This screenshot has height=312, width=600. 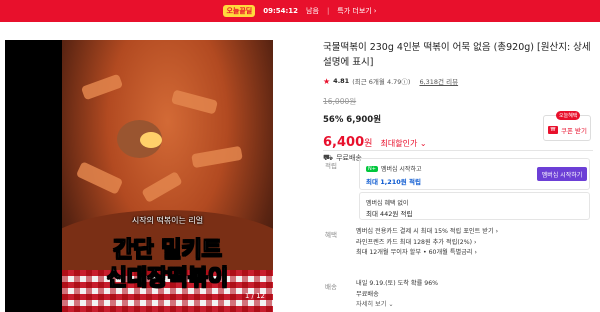 What do you see at coordinates (397, 305) in the screenshot?
I see `delivery-details-link: 자세히 보기 ⌄` at bounding box center [397, 305].